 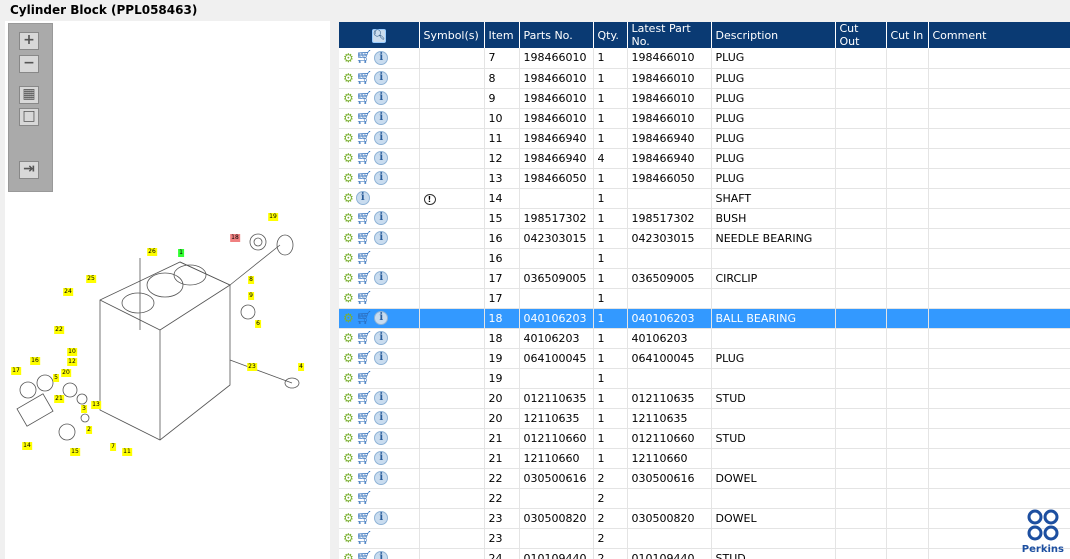 What do you see at coordinates (704, 458) in the screenshot?
I see `table-row: ⚙ 🛒︎ i 21 12110660 1 12110660` at bounding box center [704, 458].